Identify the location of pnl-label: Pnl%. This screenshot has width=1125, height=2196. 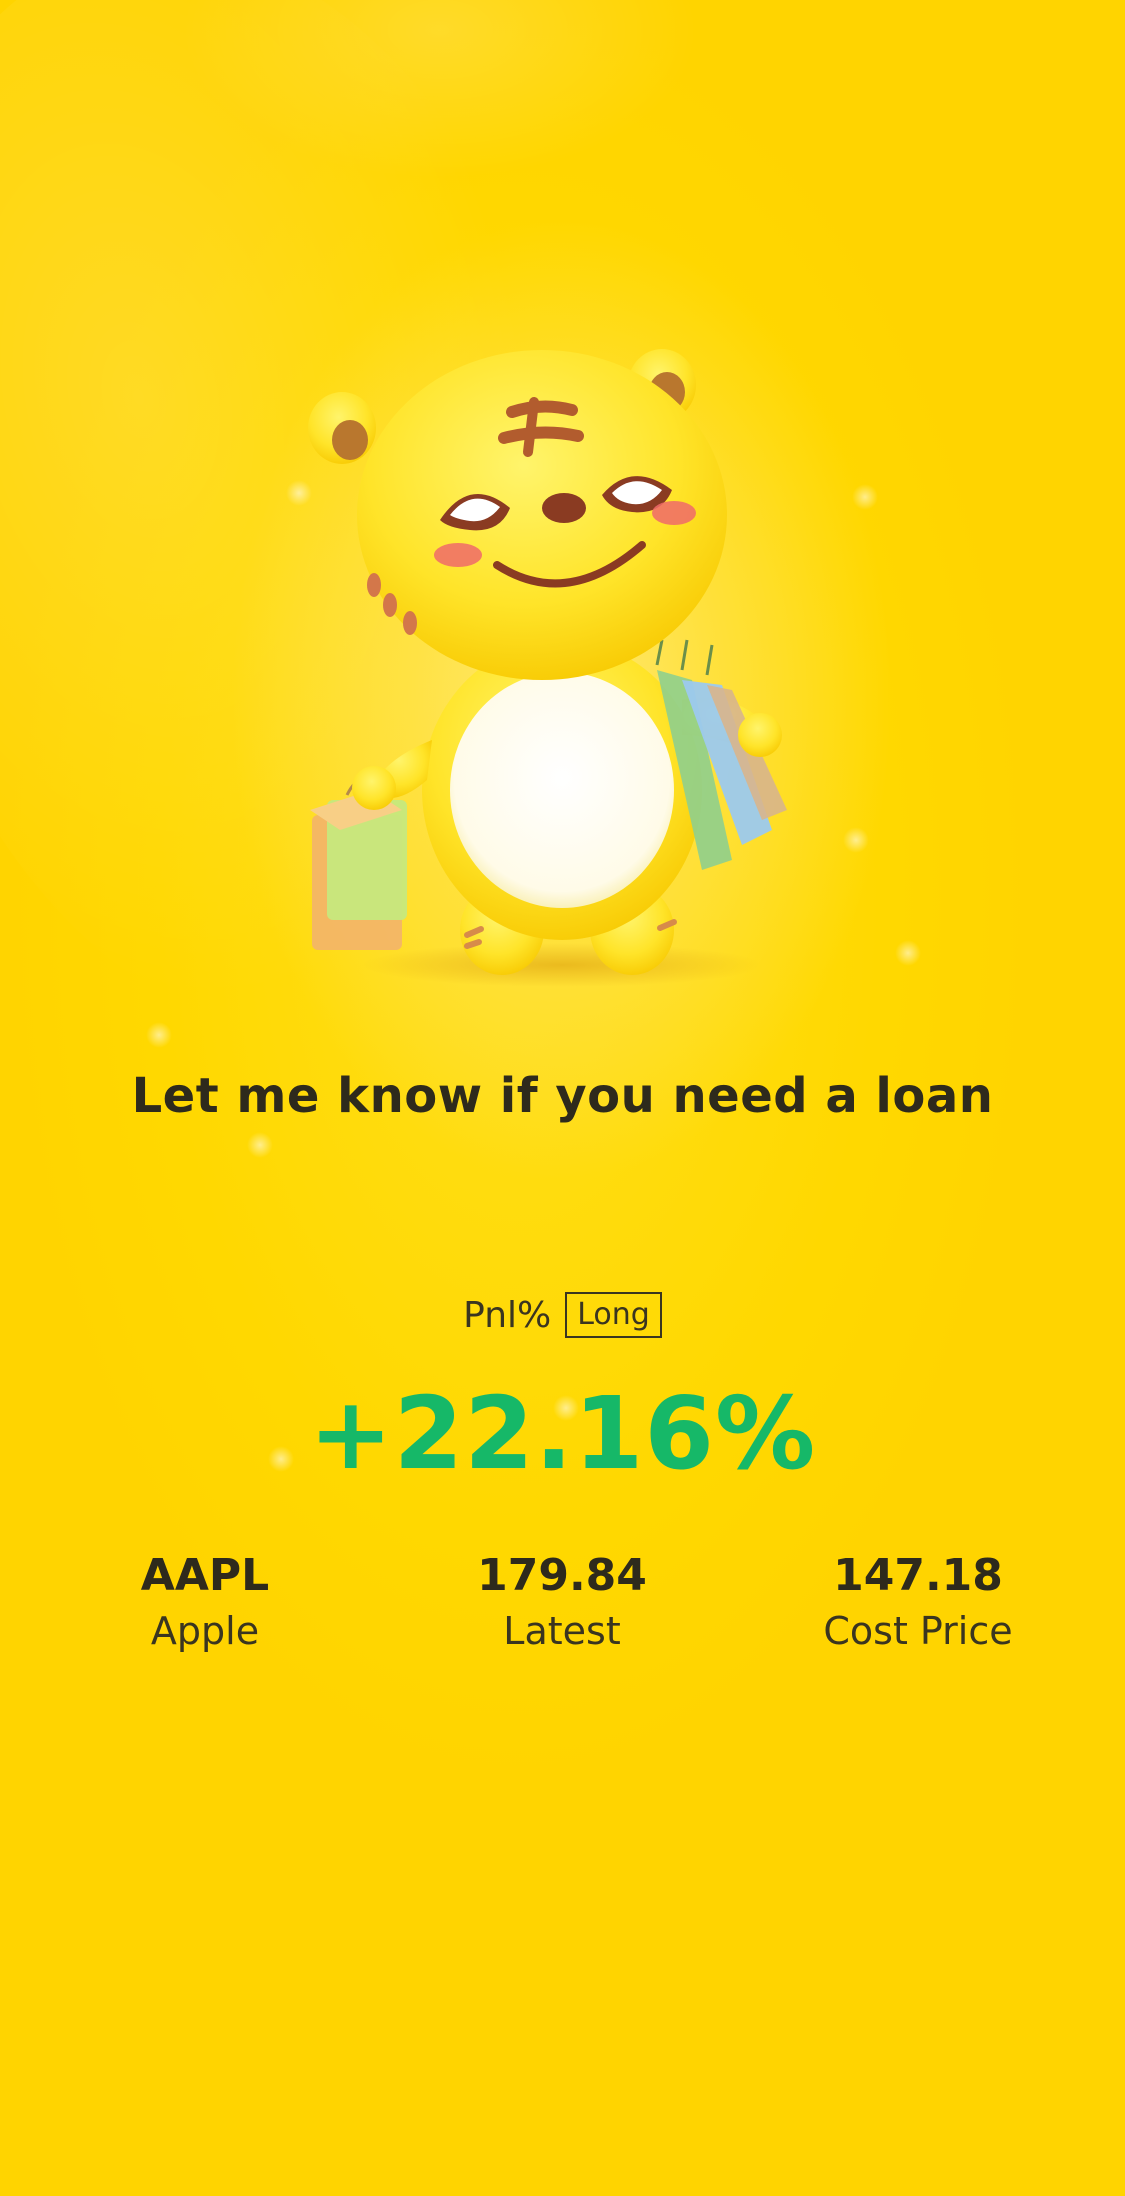
(507, 1315).